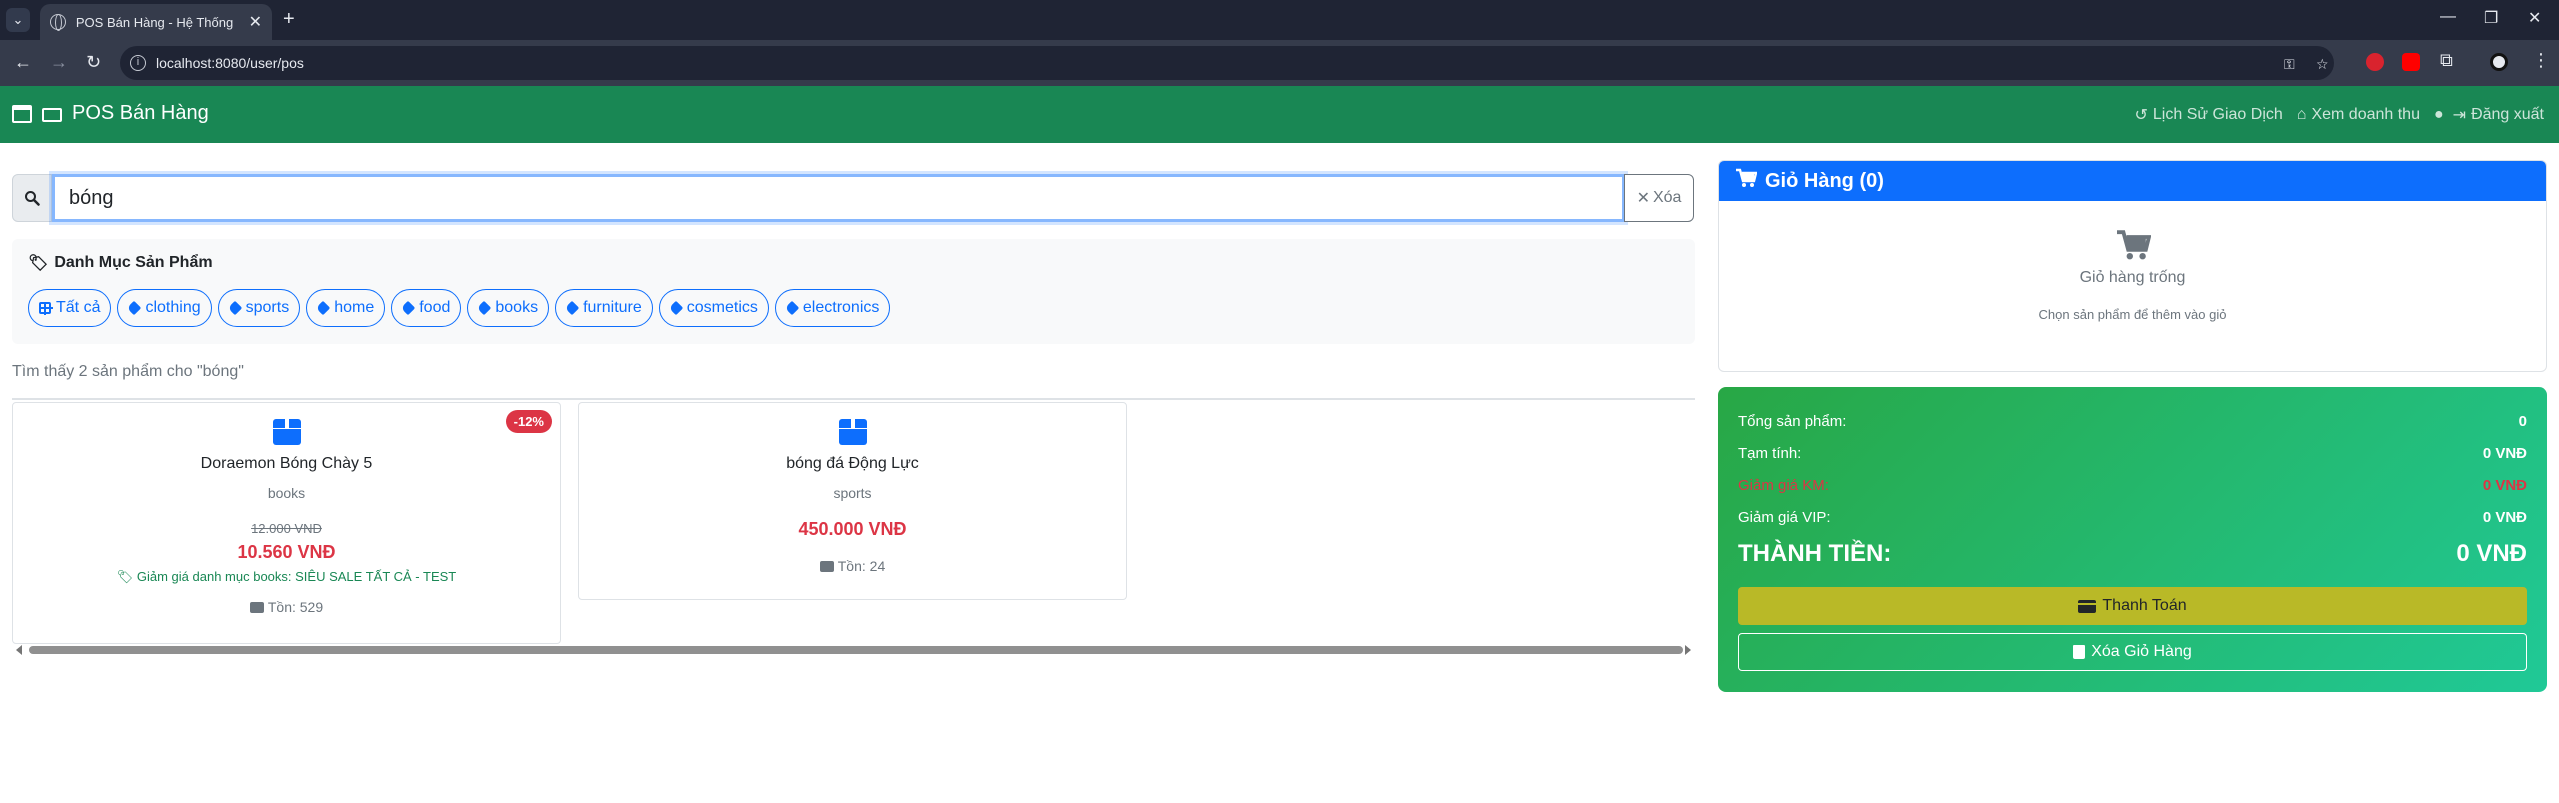  Describe the element at coordinates (1667, 197) in the screenshot. I see `clear-search-label: Xóa` at that location.